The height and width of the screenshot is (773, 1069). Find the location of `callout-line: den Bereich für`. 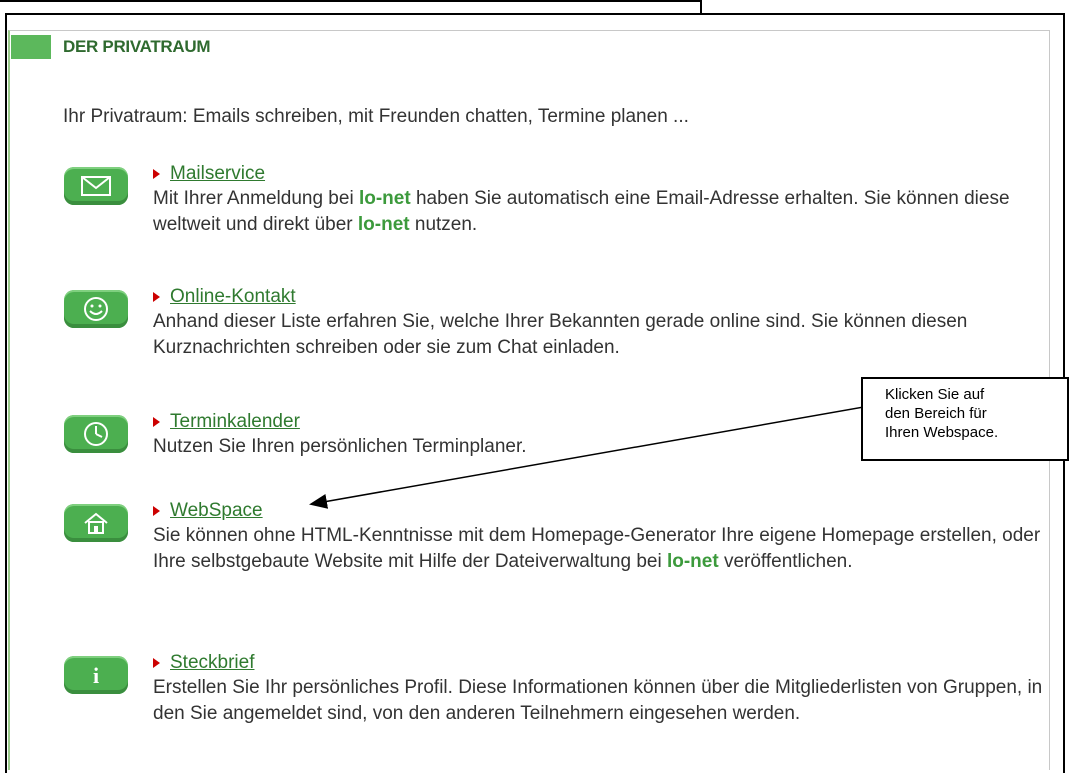

callout-line: den Bereich für is located at coordinates (936, 413).